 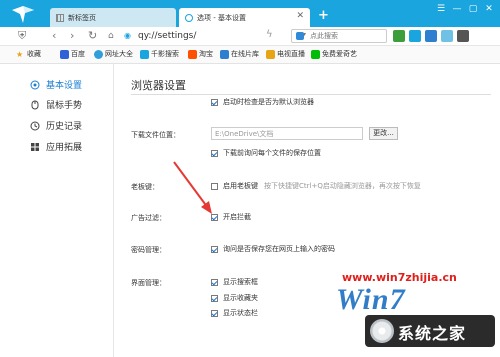 I want to click on sidebar-item-history: 历史记录, so click(x=56, y=125).